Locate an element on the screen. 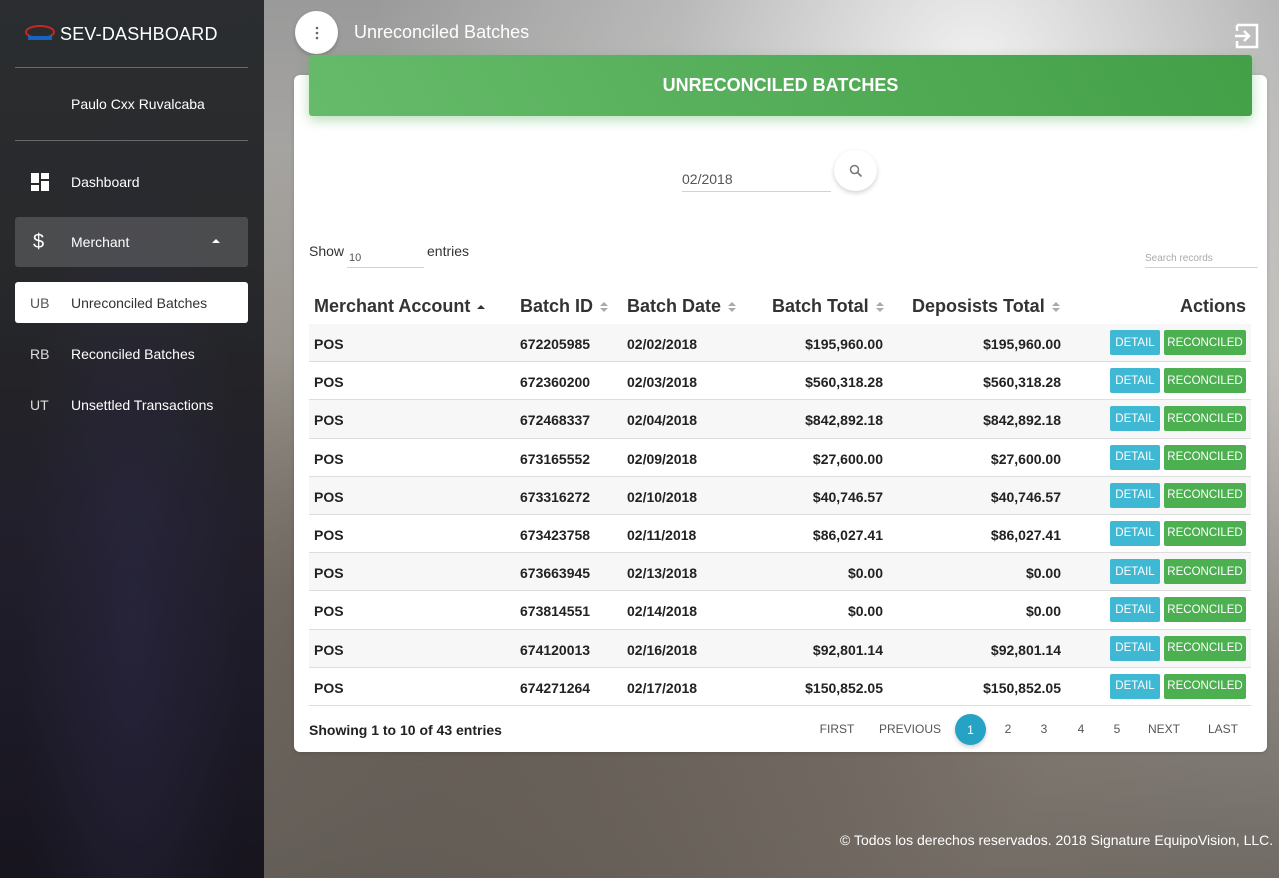 This screenshot has height=878, width=1279. brand-title: SEV-DASHBOARD is located at coordinates (139, 33).